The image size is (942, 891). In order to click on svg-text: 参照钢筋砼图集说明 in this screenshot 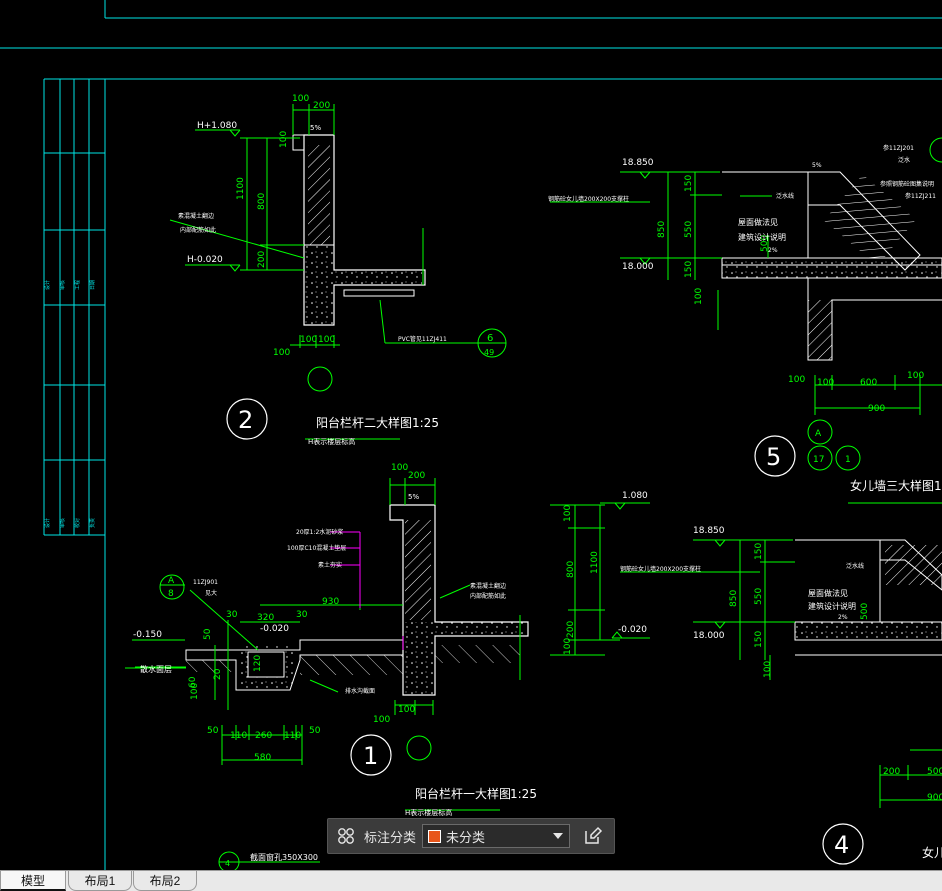, I will do `click(907, 184)`.